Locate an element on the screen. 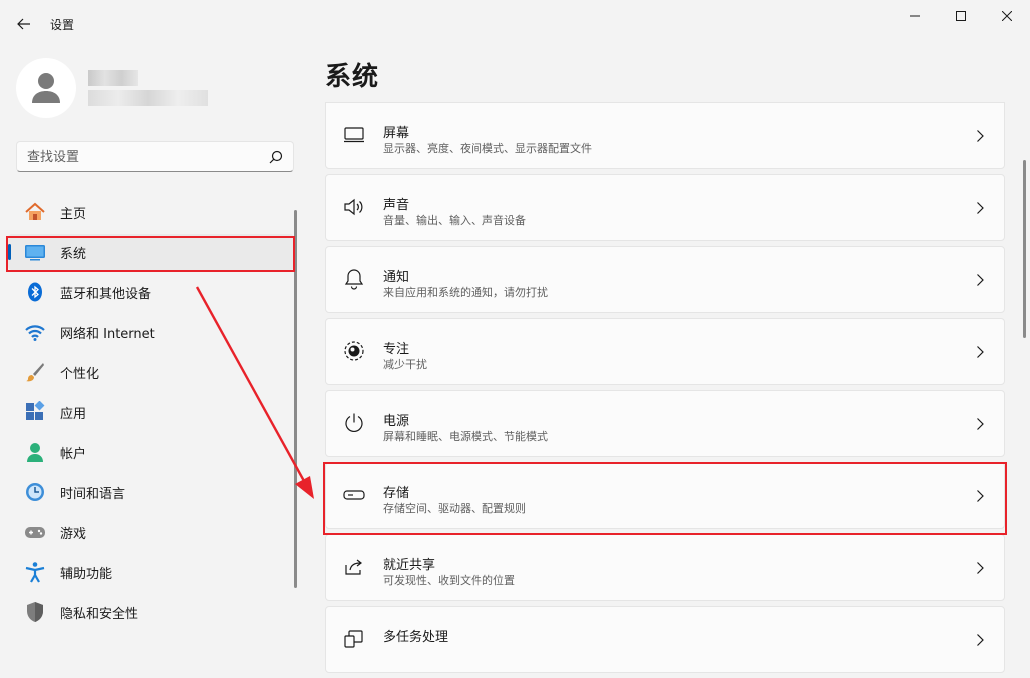 Image resolution: width=1030 pixels, height=678 pixels. card-focus: 专注 减少干扰 is located at coordinates (665, 351).